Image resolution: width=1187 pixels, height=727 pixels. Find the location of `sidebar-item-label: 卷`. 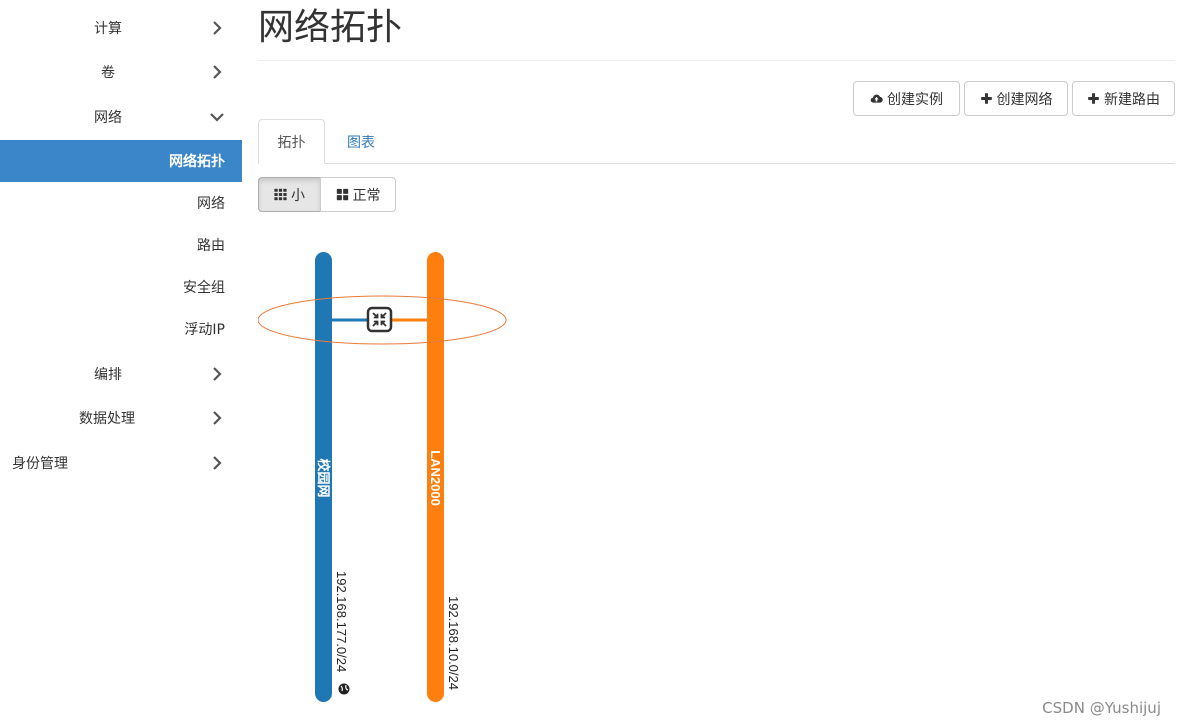

sidebar-item-label: 卷 is located at coordinates (108, 73).